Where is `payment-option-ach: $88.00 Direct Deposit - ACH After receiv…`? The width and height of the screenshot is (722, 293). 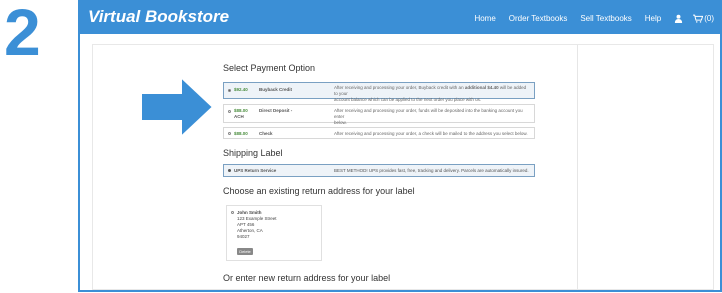
payment-option-ach: $88.00 Direct Deposit - ACH After receiv… is located at coordinates (379, 114).